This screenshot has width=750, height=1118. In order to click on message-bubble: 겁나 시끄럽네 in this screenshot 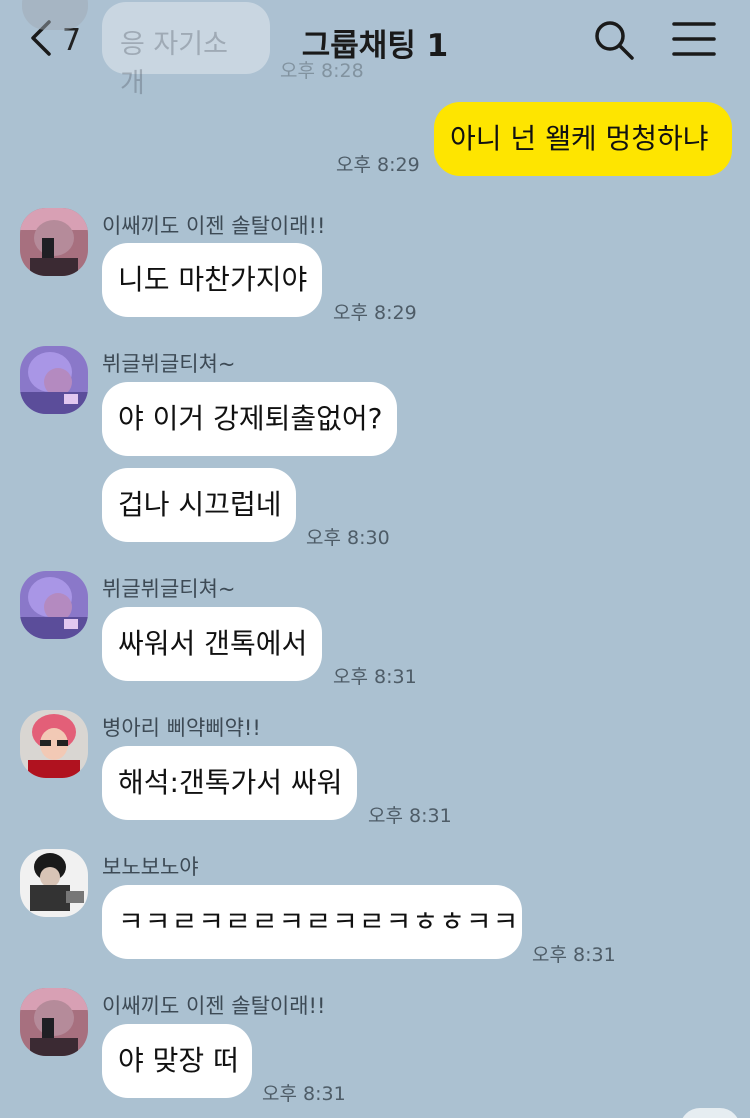, I will do `click(199, 505)`.